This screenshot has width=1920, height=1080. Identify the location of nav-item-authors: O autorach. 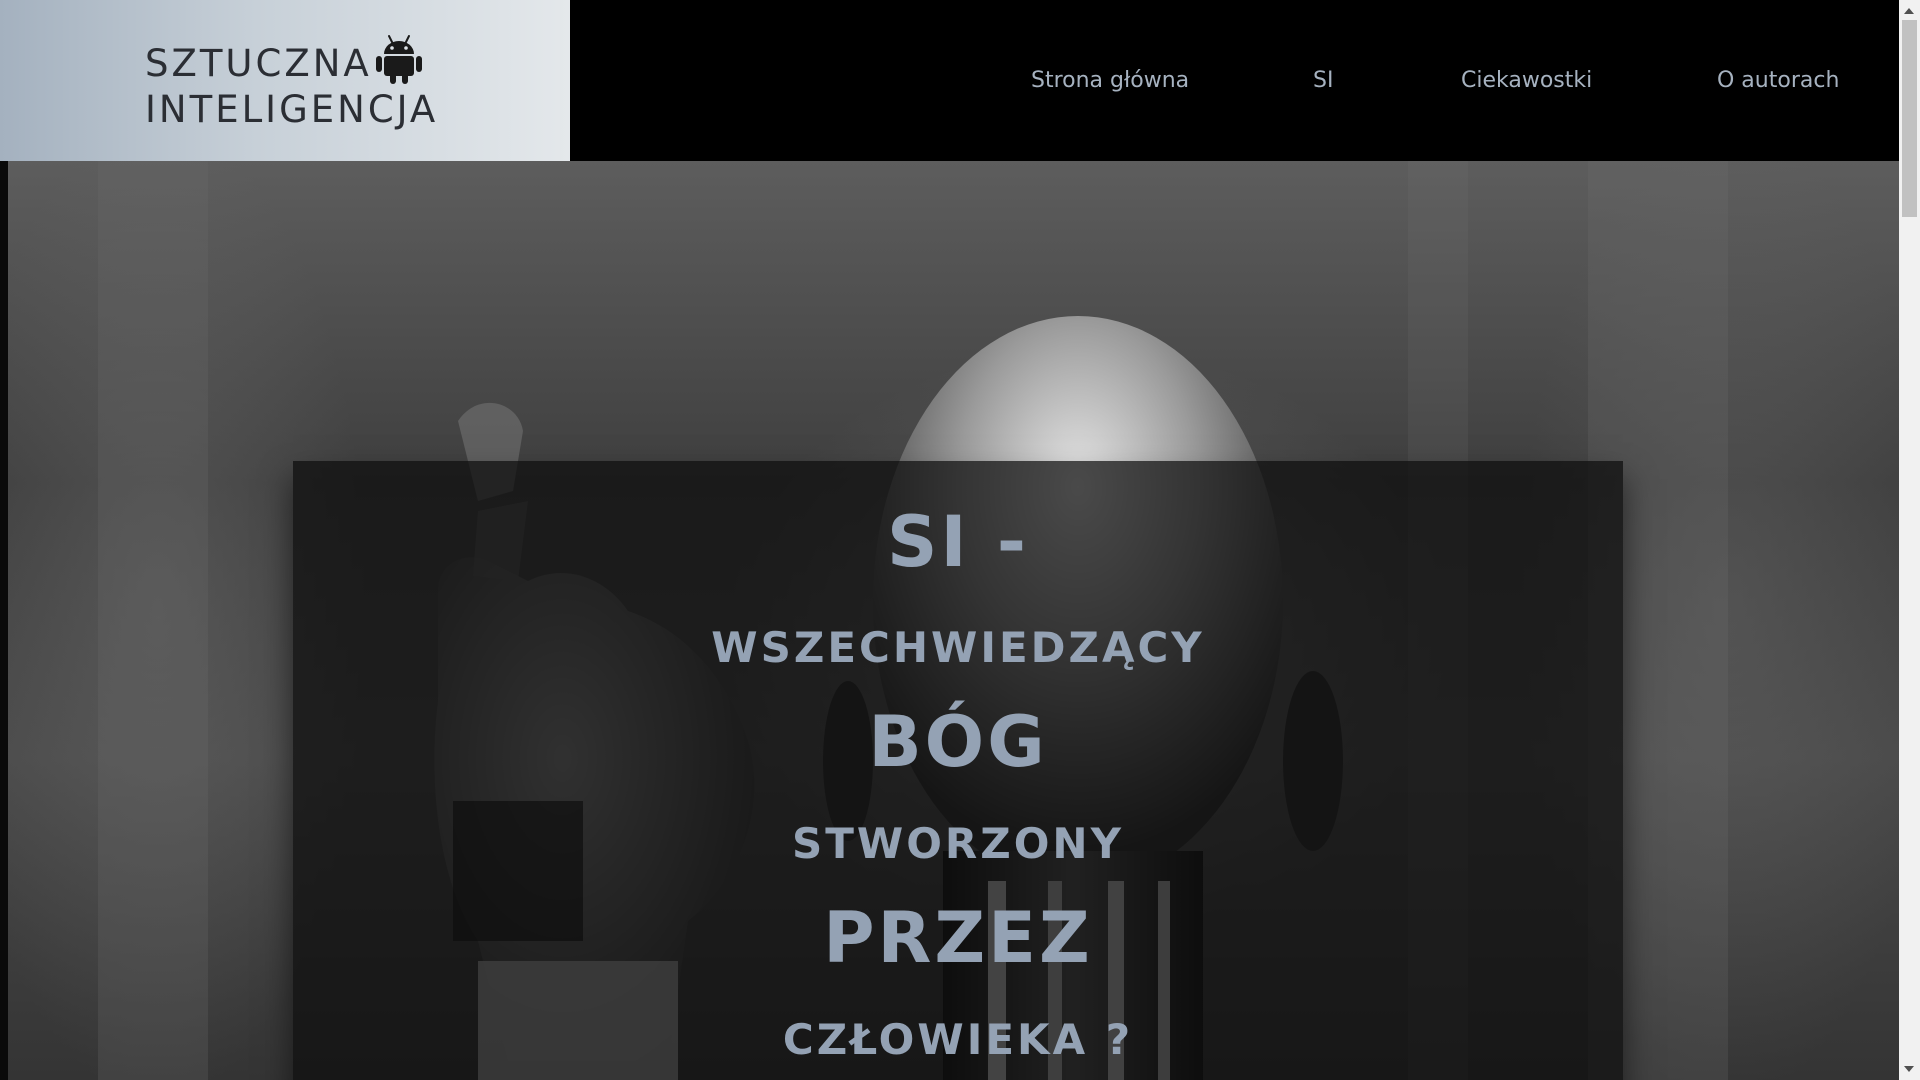
(1778, 80).